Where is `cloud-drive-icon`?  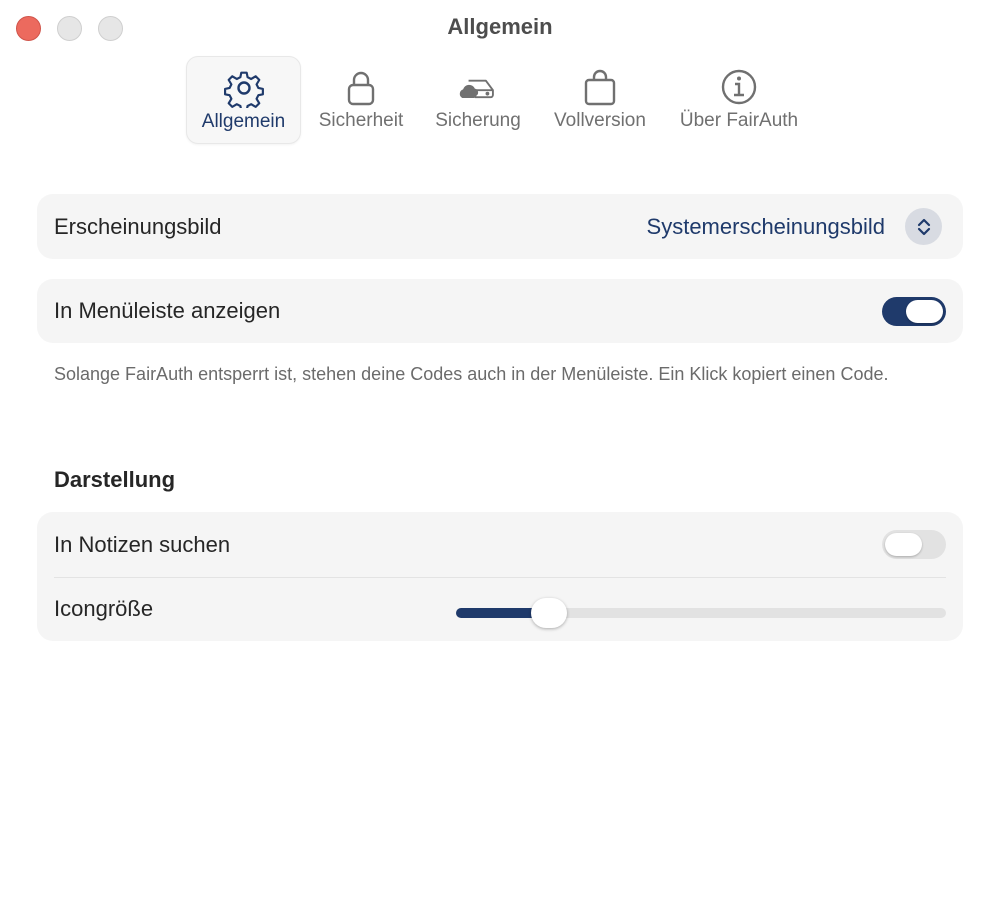 cloud-drive-icon is located at coordinates (478, 87).